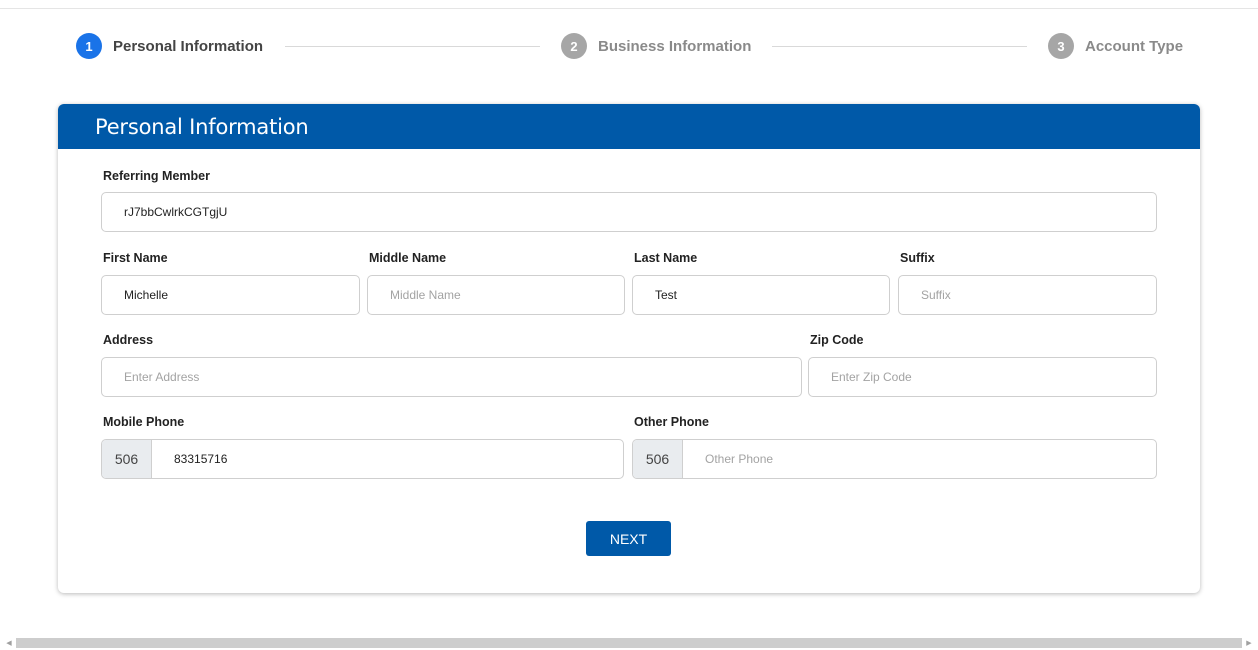  Describe the element at coordinates (144, 422) in the screenshot. I see `mobile-phone-label: Mobile Phone` at that location.